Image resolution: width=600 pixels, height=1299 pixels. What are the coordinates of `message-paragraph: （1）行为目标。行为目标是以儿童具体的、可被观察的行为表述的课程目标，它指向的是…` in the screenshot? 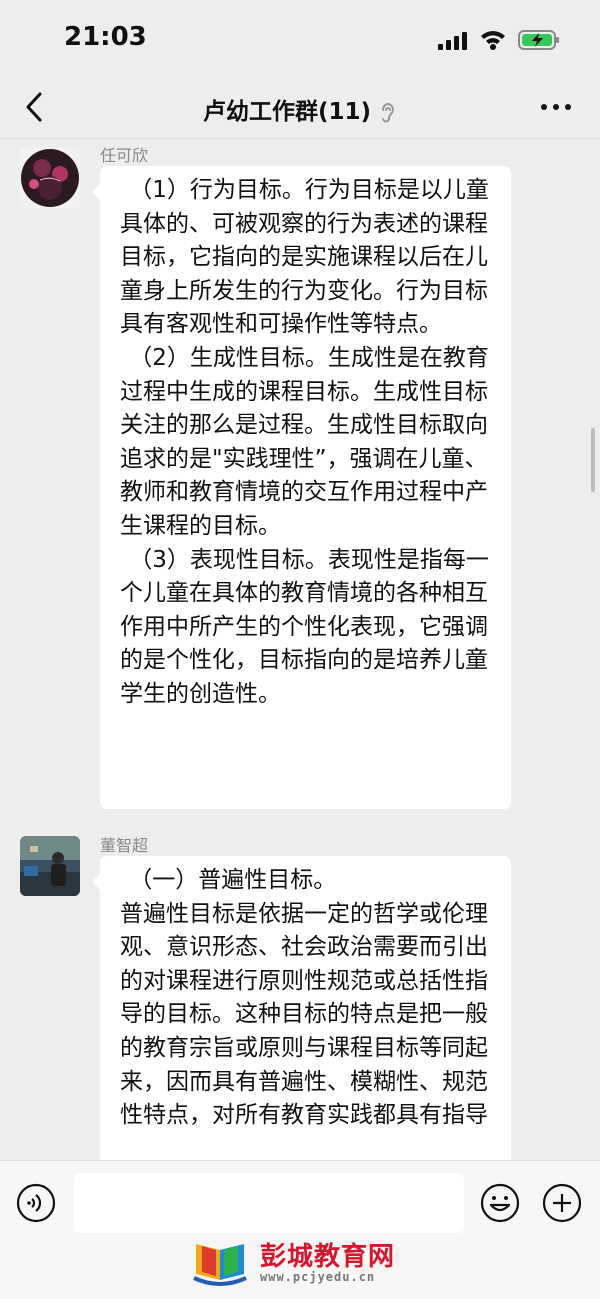 It's located at (304, 257).